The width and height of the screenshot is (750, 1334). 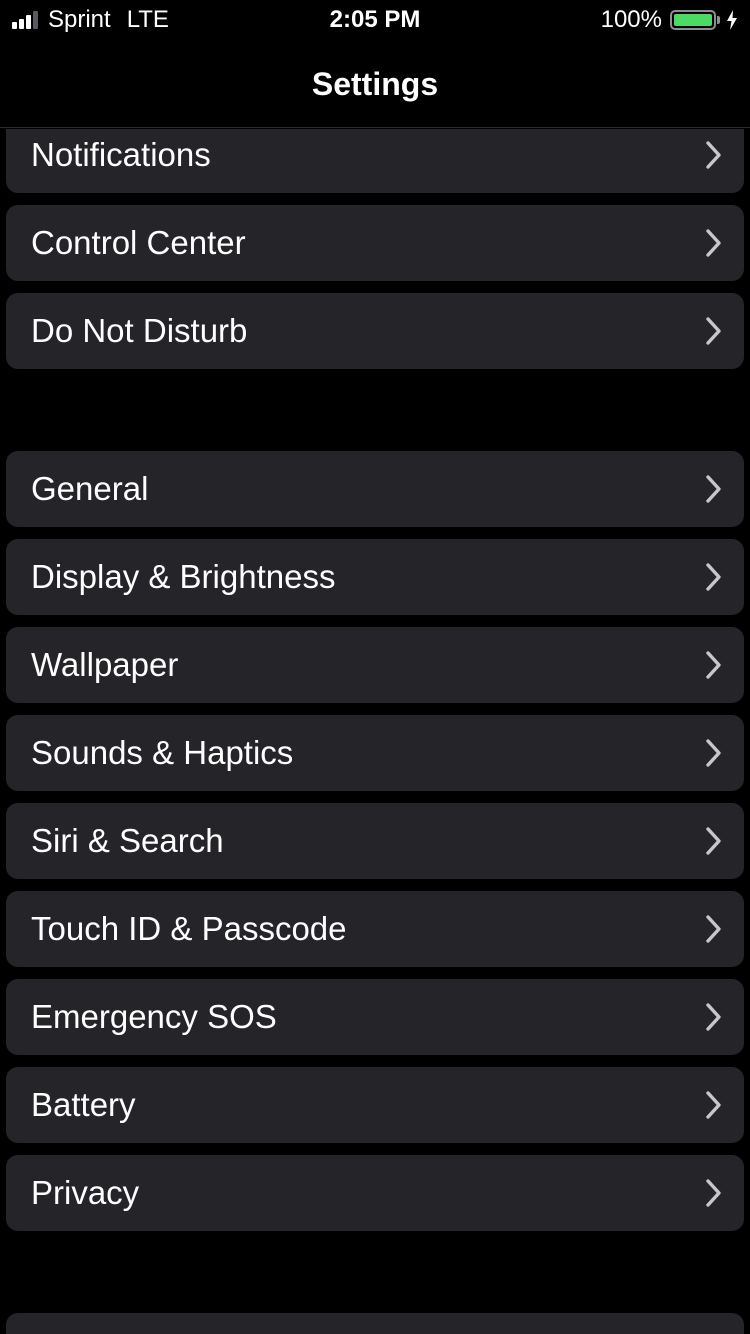 I want to click on battery-percentage: 100%, so click(x=631, y=19).